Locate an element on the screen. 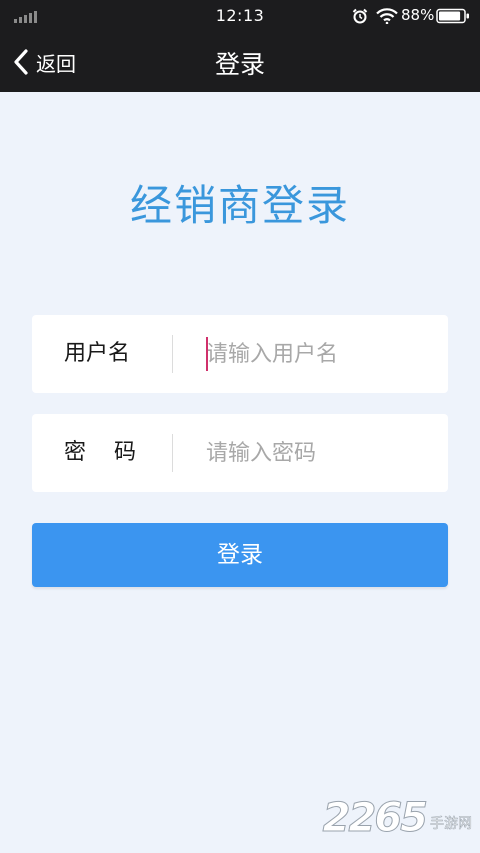 This screenshot has height=853, width=480. password-field-row: 密 码 is located at coordinates (240, 453).